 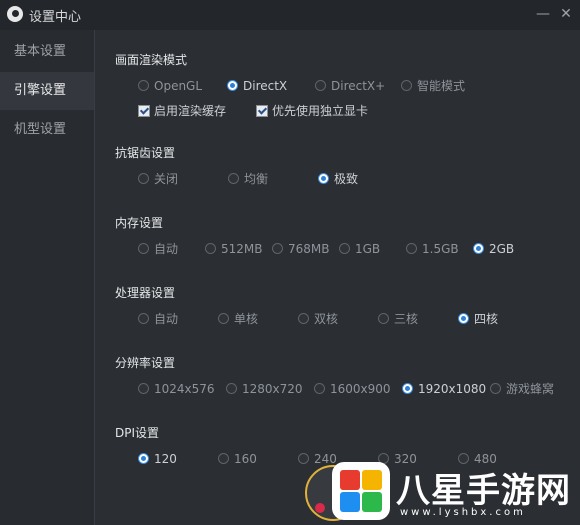 I want to click on radio-dpi-120: 120, so click(x=157, y=459).